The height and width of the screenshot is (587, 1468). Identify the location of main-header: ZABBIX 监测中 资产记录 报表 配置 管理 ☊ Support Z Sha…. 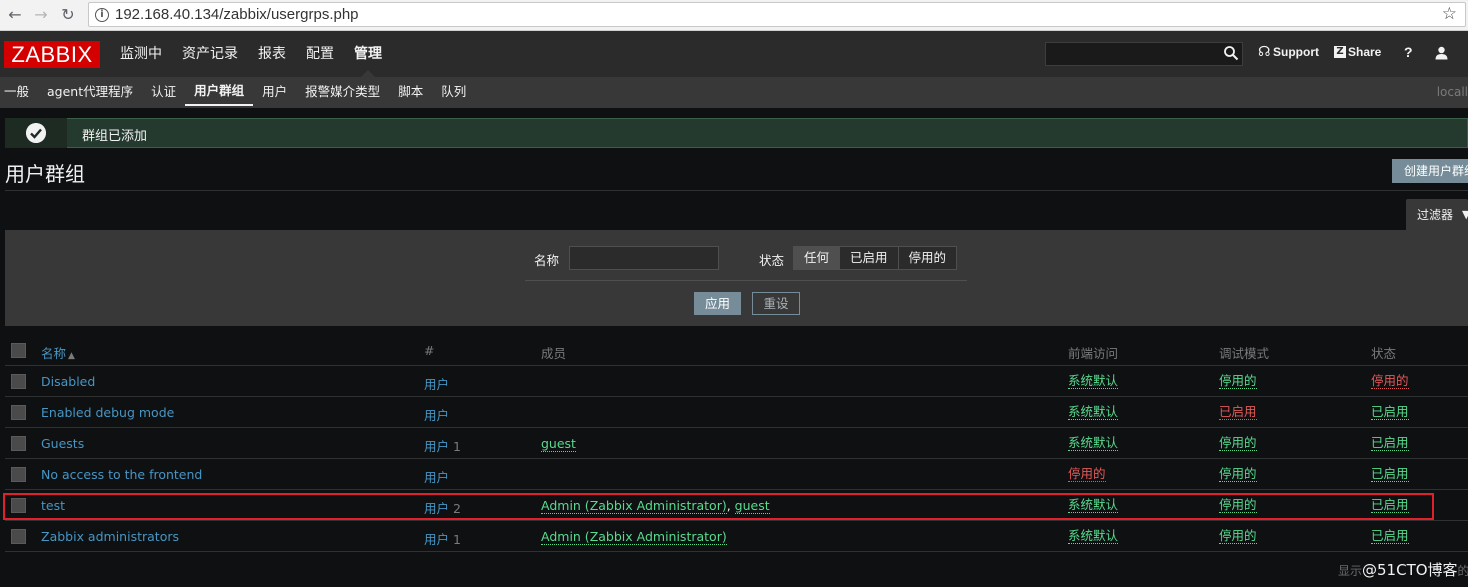
(734, 54).